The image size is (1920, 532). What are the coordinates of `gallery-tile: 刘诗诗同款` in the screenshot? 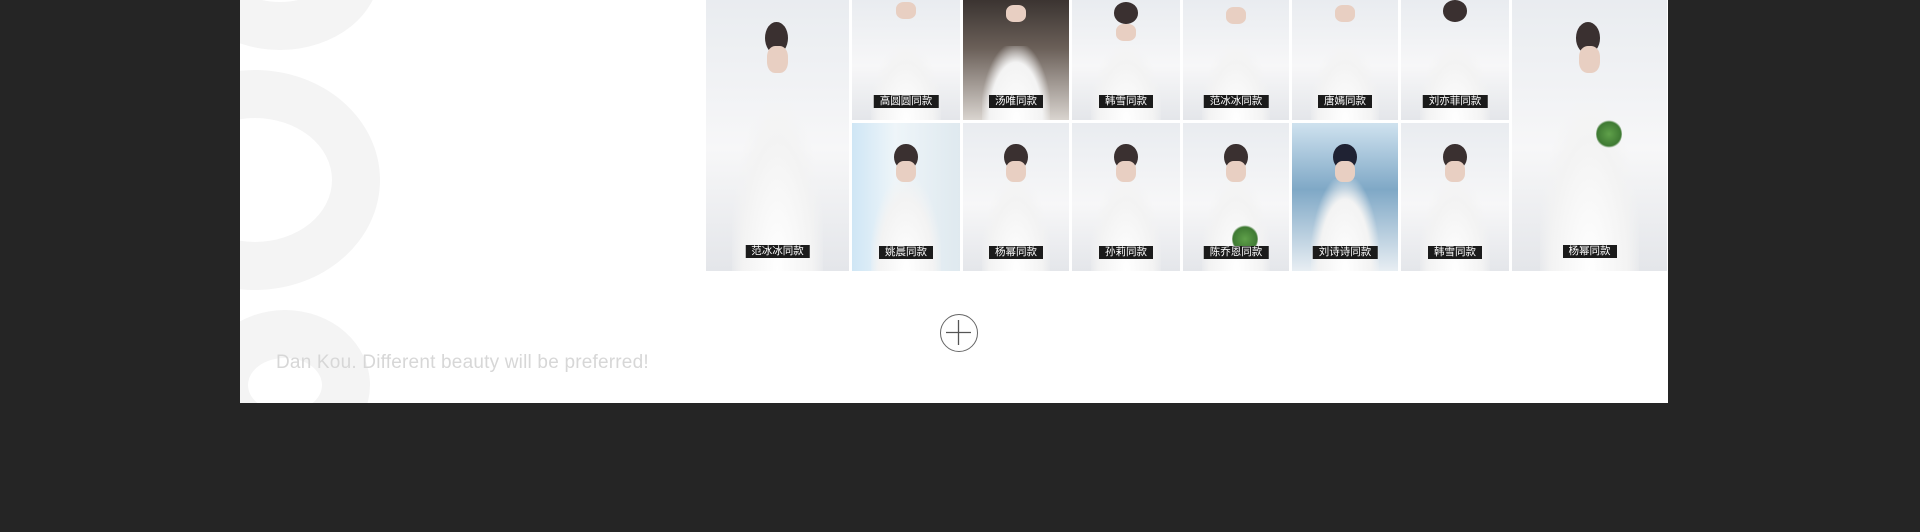 It's located at (1345, 197).